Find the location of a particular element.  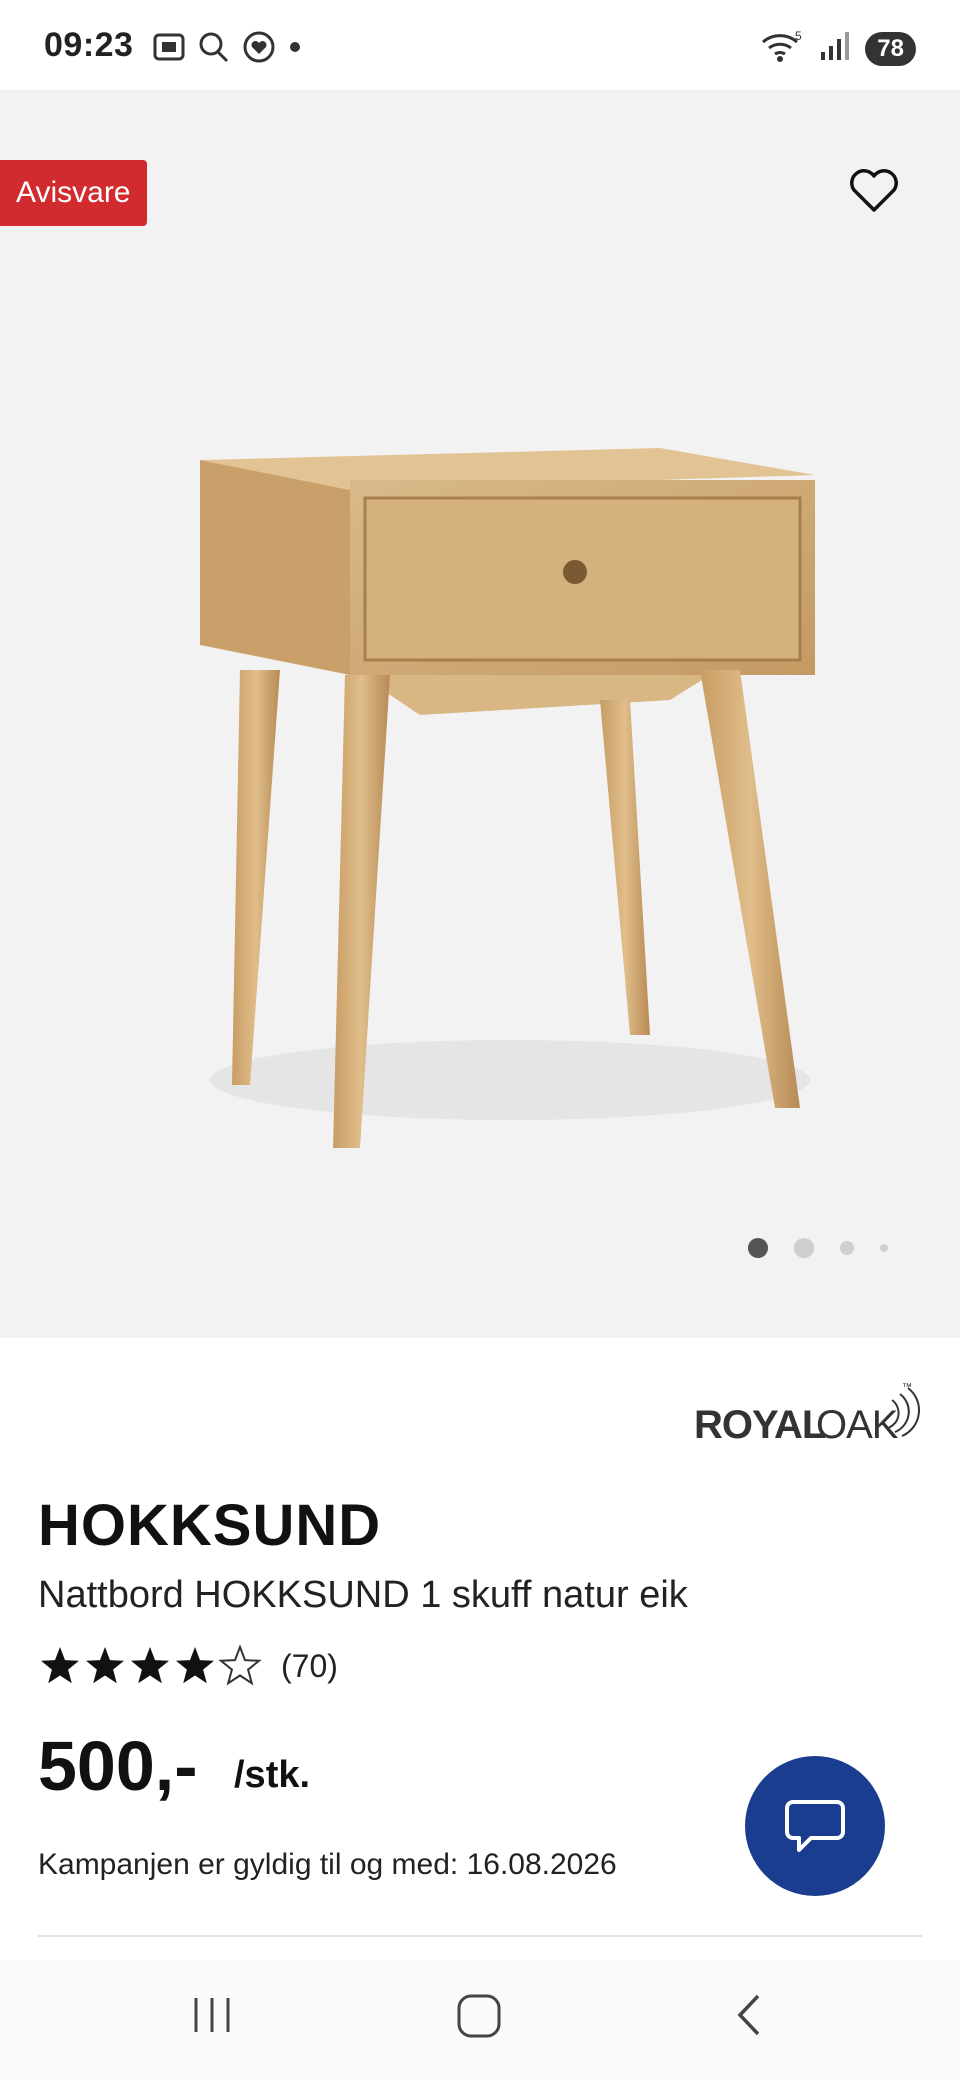

back-button is located at coordinates (748, 2017).